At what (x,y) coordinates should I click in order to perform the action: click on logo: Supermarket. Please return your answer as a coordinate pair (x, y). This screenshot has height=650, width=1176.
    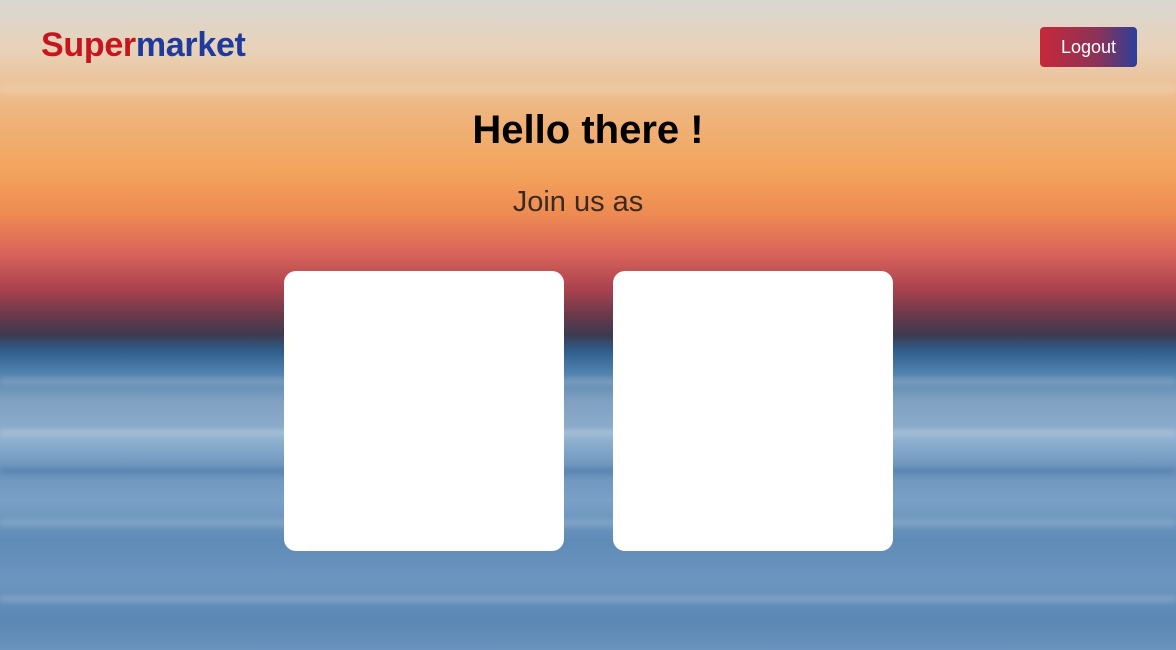
    Looking at the image, I should click on (143, 45).